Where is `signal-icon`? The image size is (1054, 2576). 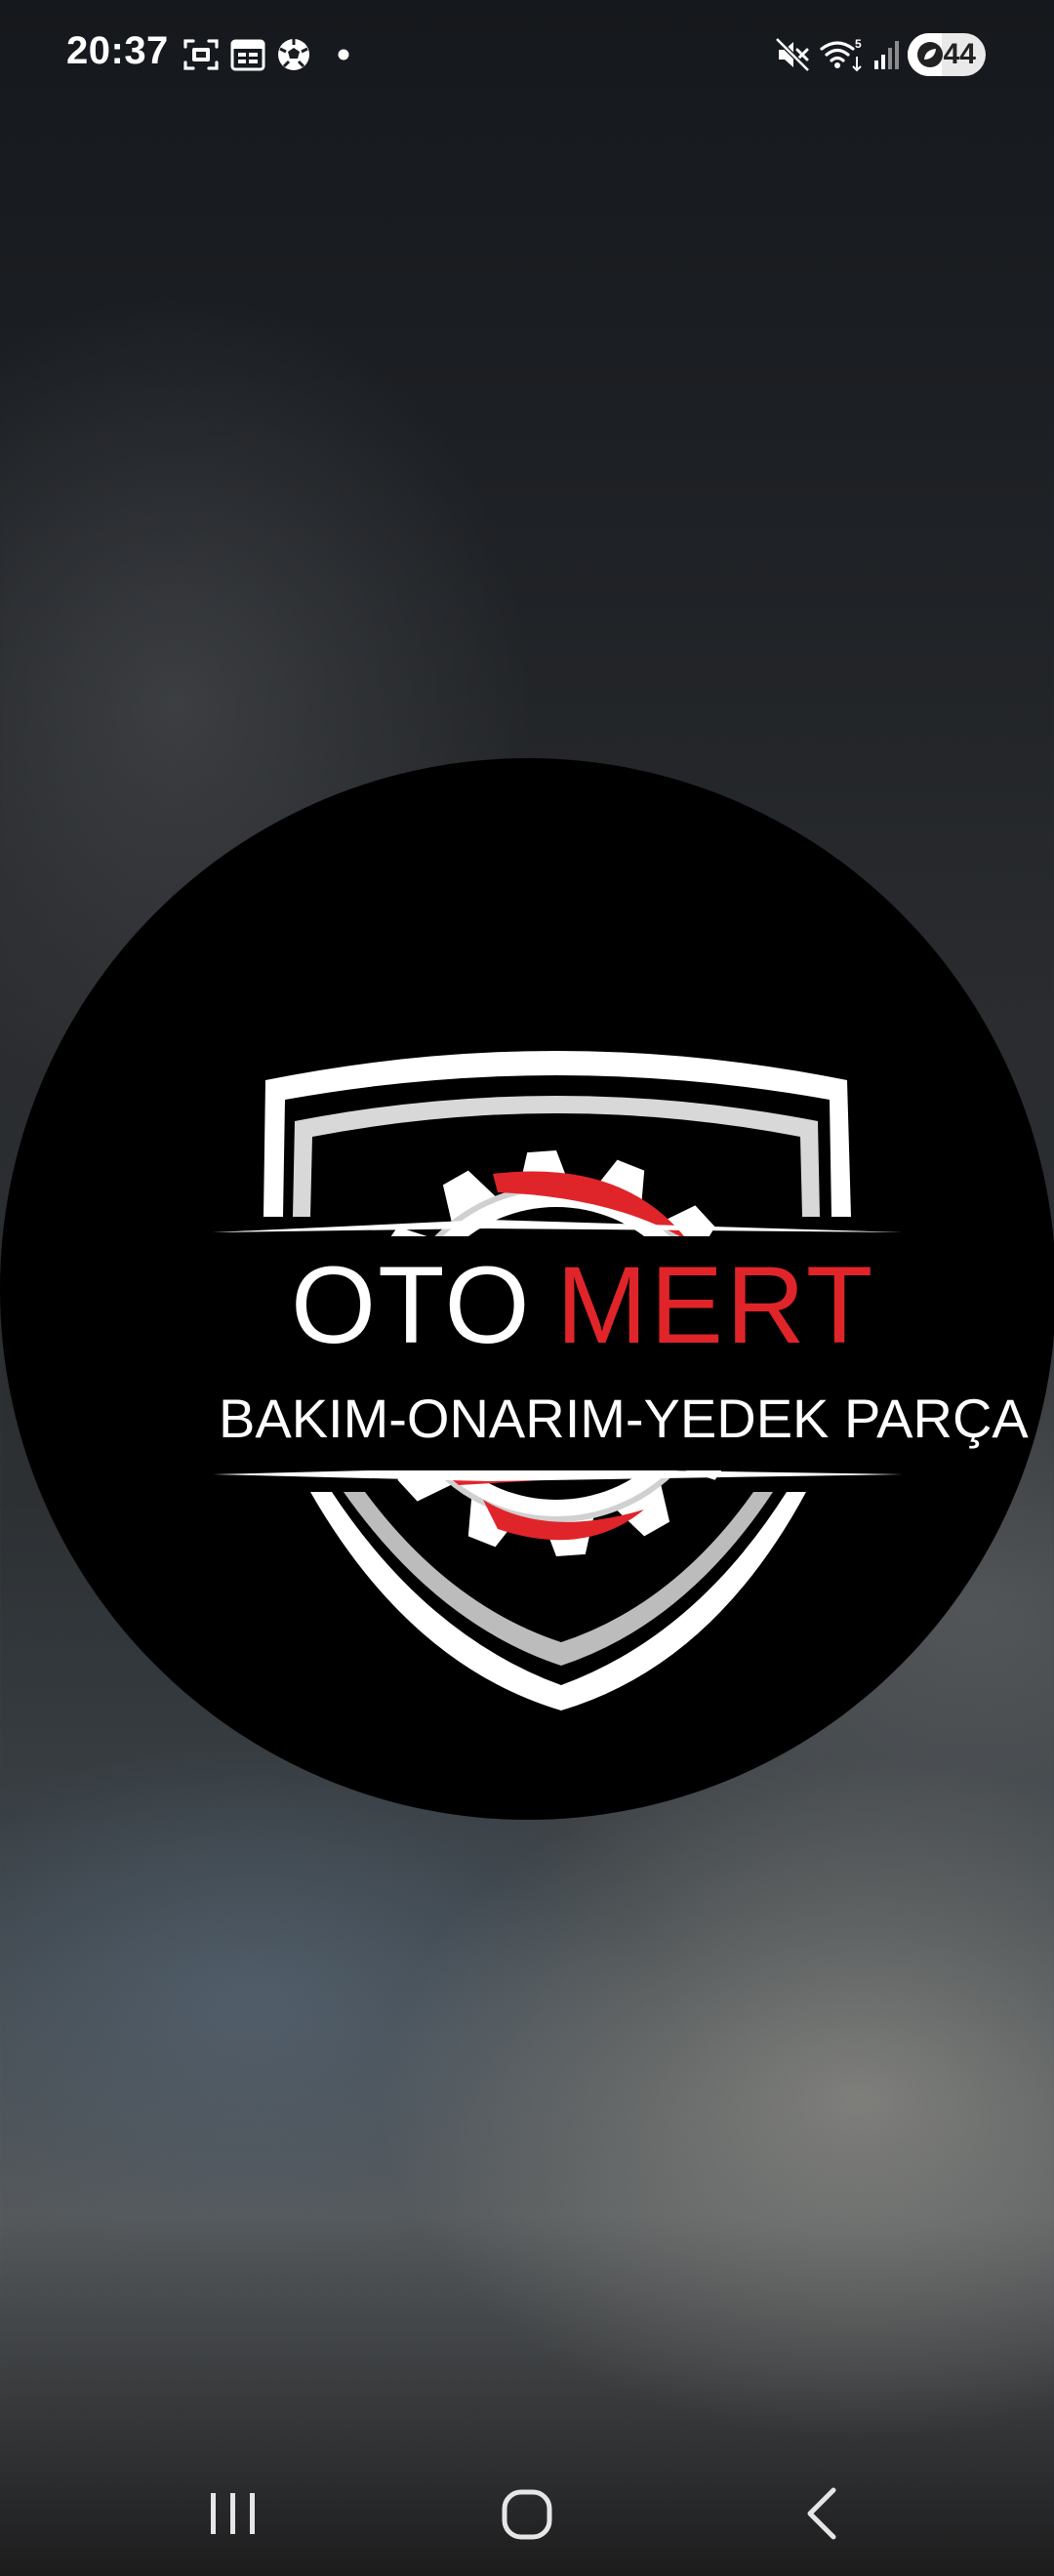 signal-icon is located at coordinates (886, 55).